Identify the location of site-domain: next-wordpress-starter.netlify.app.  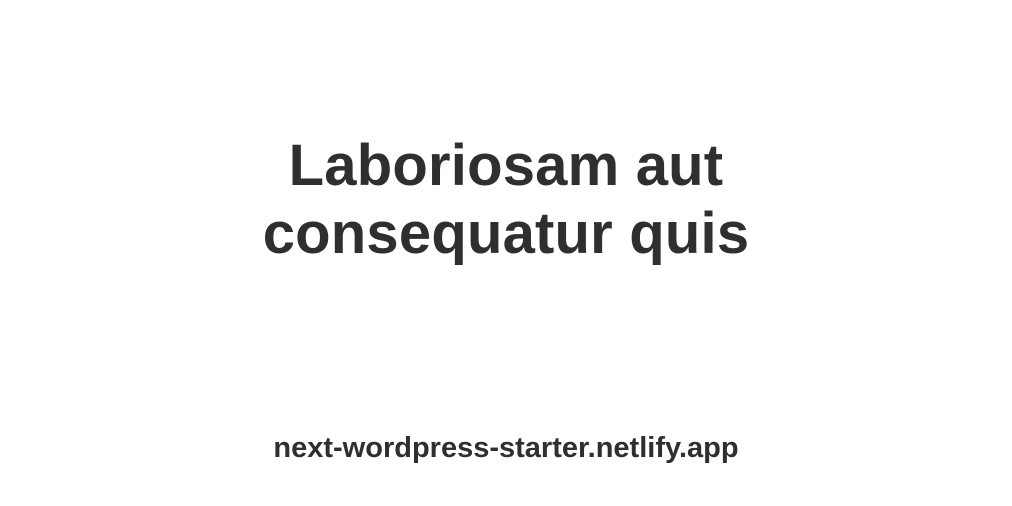
(506, 448).